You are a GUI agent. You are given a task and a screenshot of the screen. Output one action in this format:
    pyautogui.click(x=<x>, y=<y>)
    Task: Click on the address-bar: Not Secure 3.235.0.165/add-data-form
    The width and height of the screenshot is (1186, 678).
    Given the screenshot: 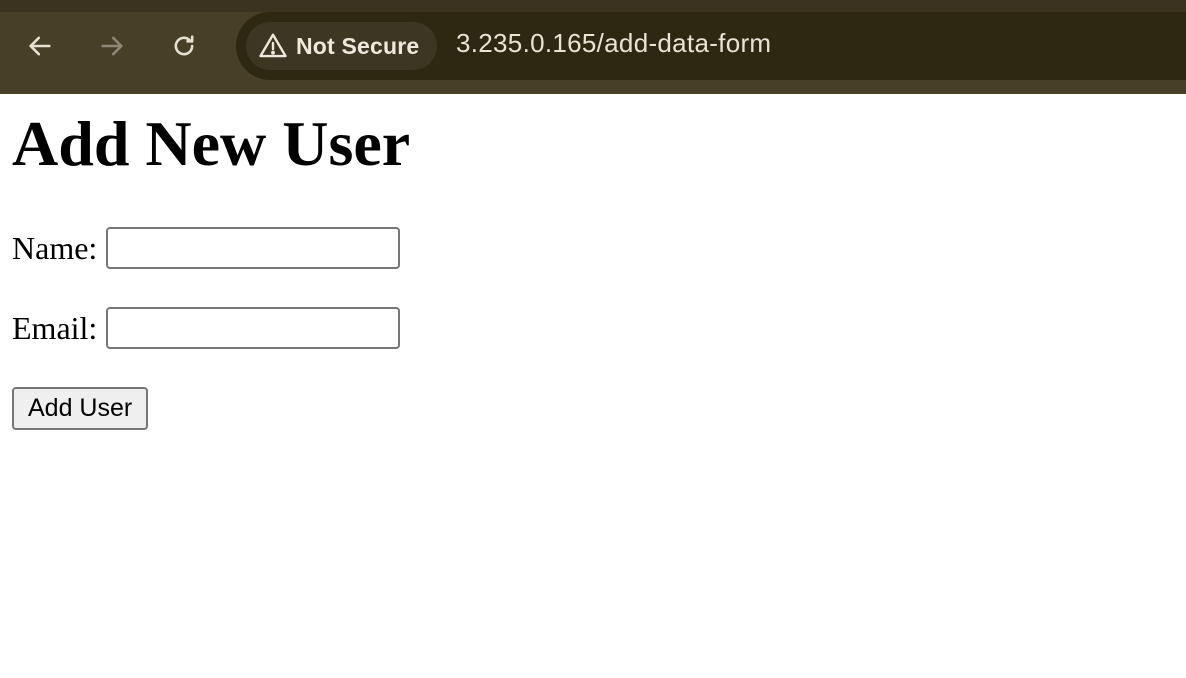 What is the action you would take?
    pyautogui.click(x=711, y=46)
    